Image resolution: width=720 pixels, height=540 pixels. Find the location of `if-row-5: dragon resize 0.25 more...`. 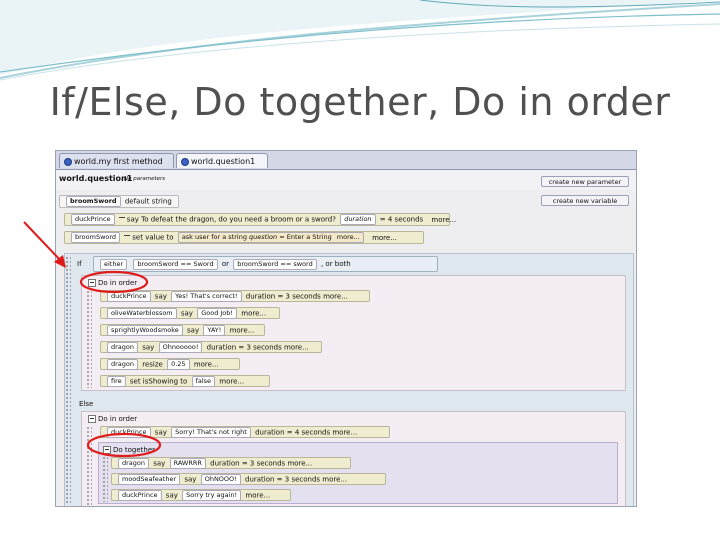

if-row-5: dragon resize 0.25 more... is located at coordinates (170, 364).